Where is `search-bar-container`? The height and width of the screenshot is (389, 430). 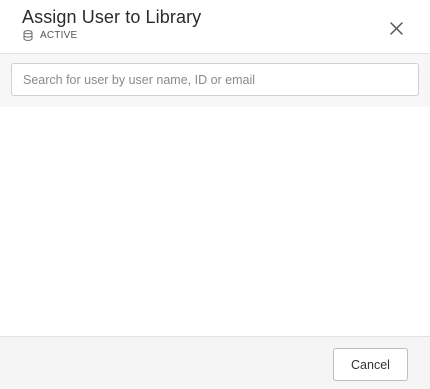 search-bar-container is located at coordinates (215, 80).